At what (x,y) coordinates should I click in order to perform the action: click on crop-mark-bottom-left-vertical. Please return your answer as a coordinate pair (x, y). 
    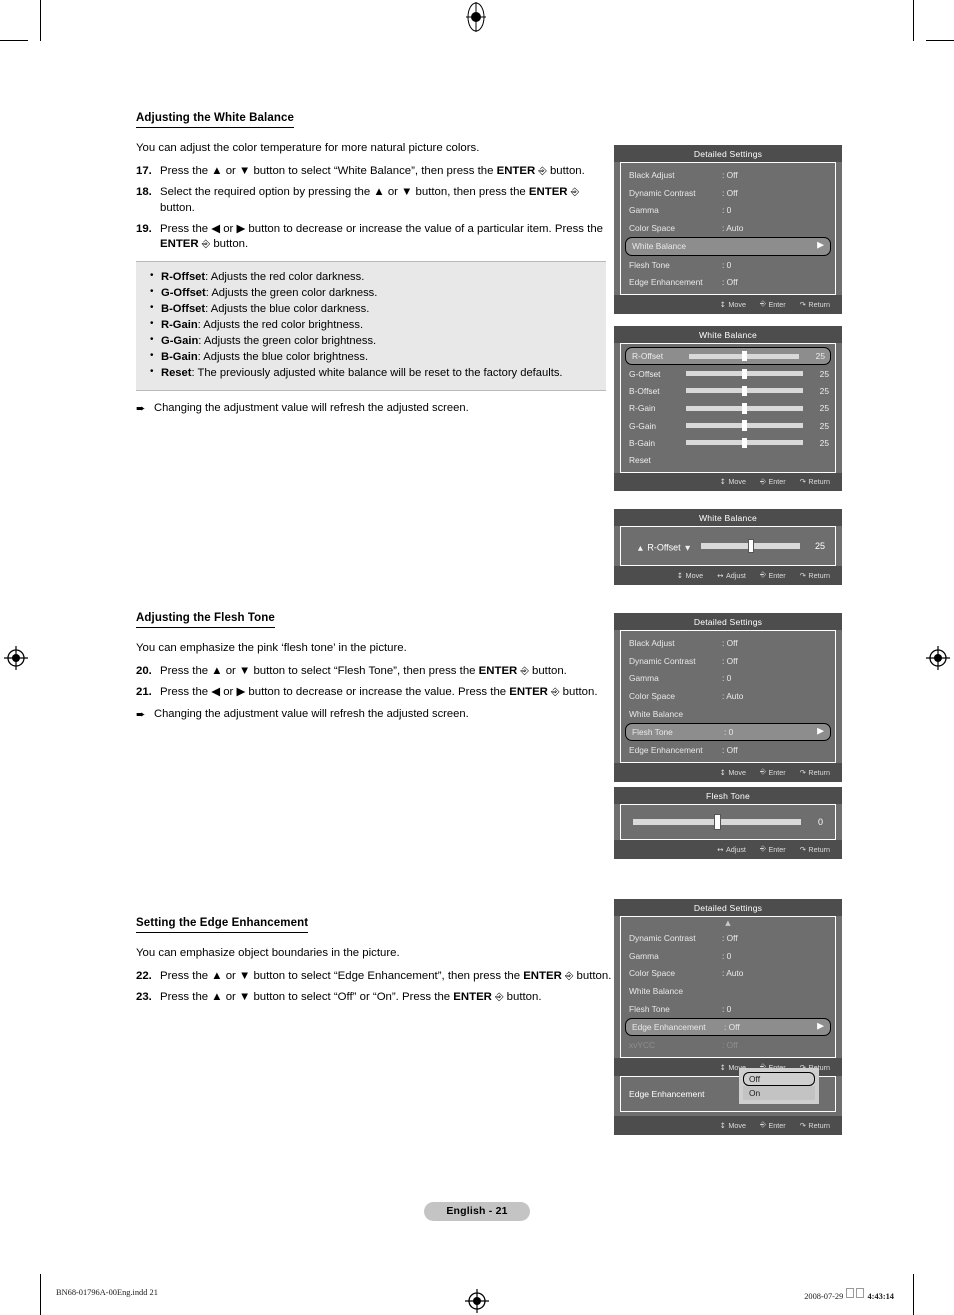
    Looking at the image, I should click on (40, 1294).